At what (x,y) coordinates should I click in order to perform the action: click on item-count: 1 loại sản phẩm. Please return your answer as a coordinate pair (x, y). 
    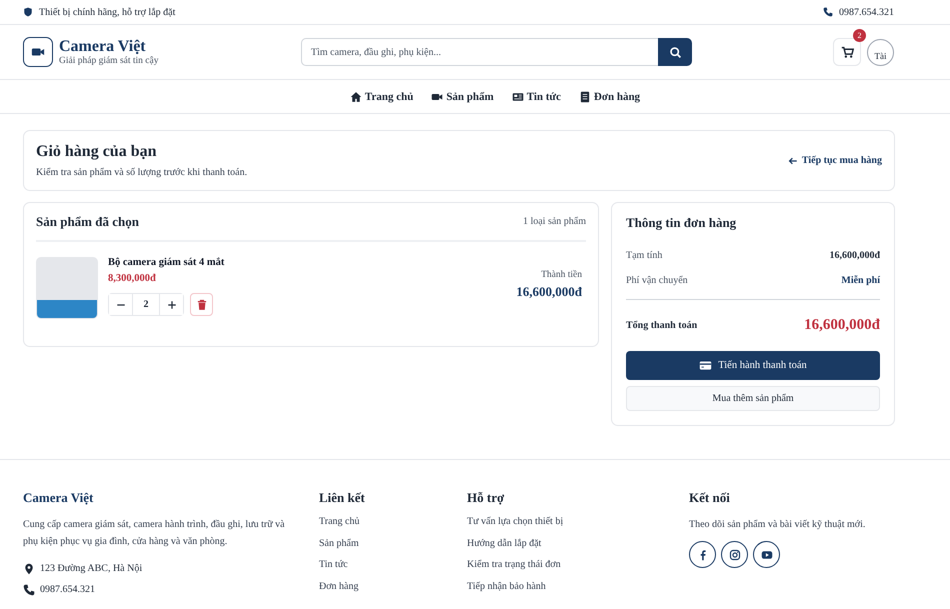
    Looking at the image, I should click on (554, 221).